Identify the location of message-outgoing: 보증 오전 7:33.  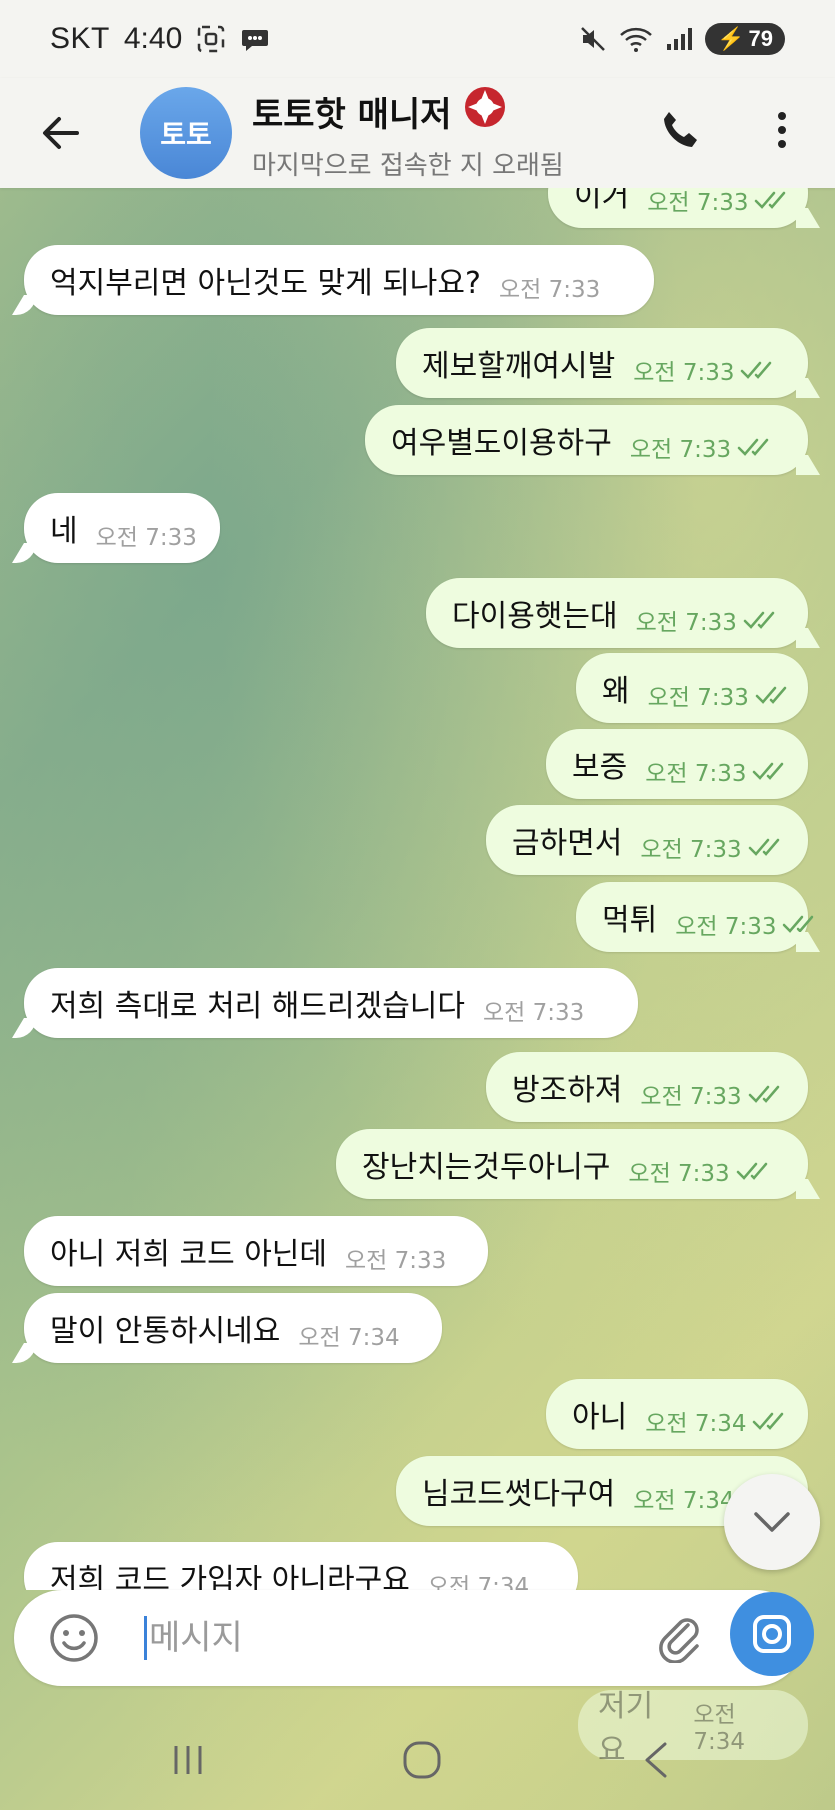
(677, 764).